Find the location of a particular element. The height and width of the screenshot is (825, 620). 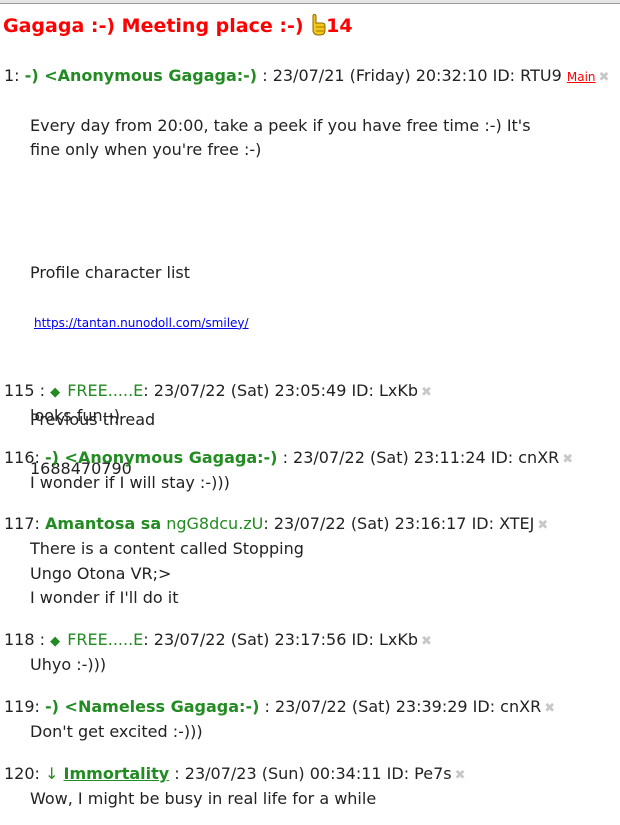

post-number: 115 : is located at coordinates (25, 390).